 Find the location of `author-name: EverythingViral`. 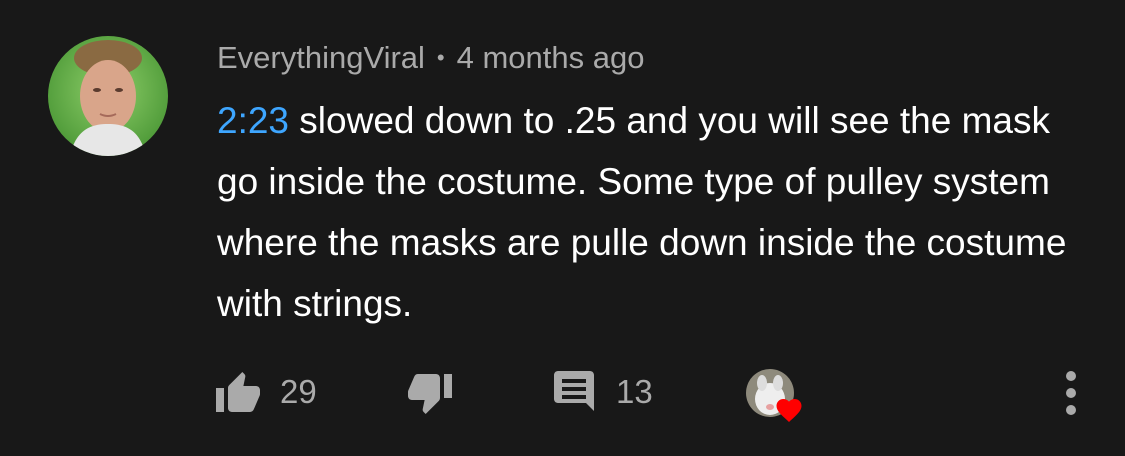

author-name: EverythingViral is located at coordinates (321, 58).